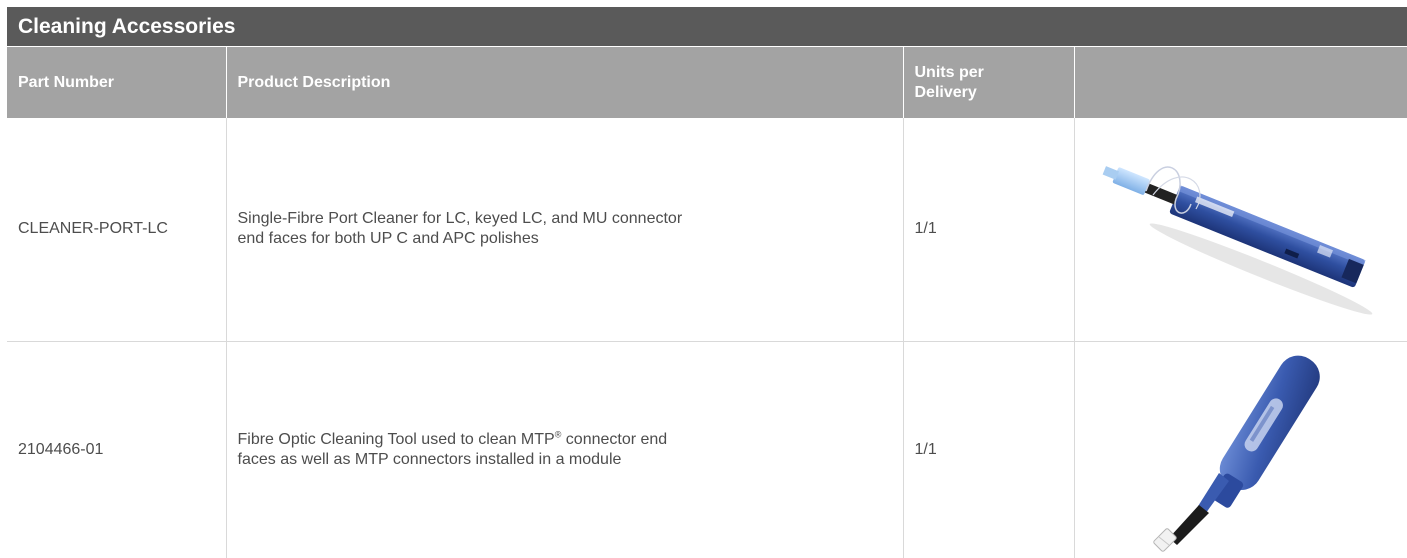 Image resolution: width=1407 pixels, height=558 pixels. Describe the element at coordinates (1240, 82) in the screenshot. I see `header-image` at that location.